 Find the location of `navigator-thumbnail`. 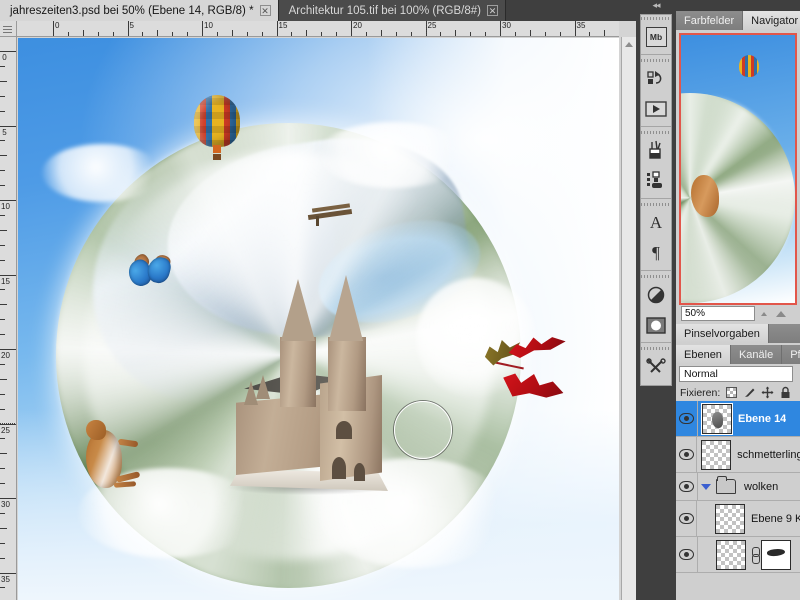

navigator-thumbnail is located at coordinates (738, 169).